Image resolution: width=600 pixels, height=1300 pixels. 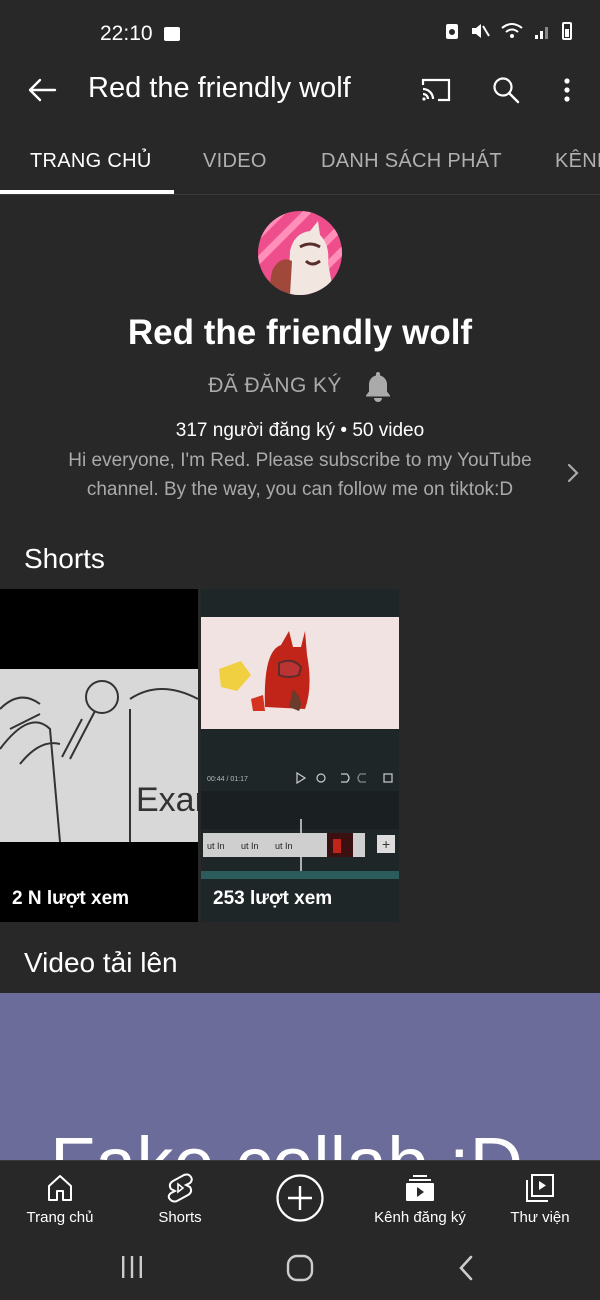 I want to click on back-arrow-icon, so click(x=42, y=90).